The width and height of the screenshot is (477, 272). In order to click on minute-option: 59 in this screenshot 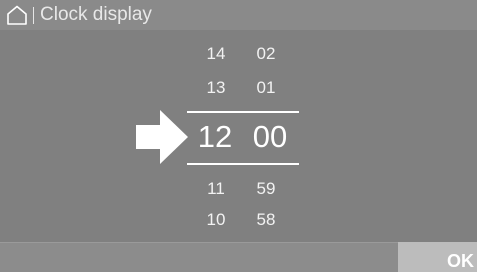, I will do `click(266, 189)`.